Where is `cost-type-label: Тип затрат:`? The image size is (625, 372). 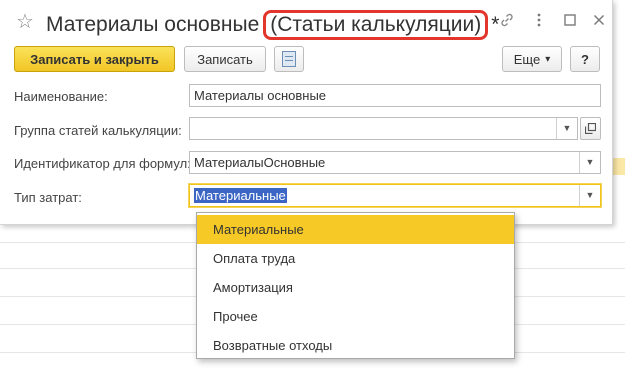 cost-type-label: Тип затрат: is located at coordinates (48, 197).